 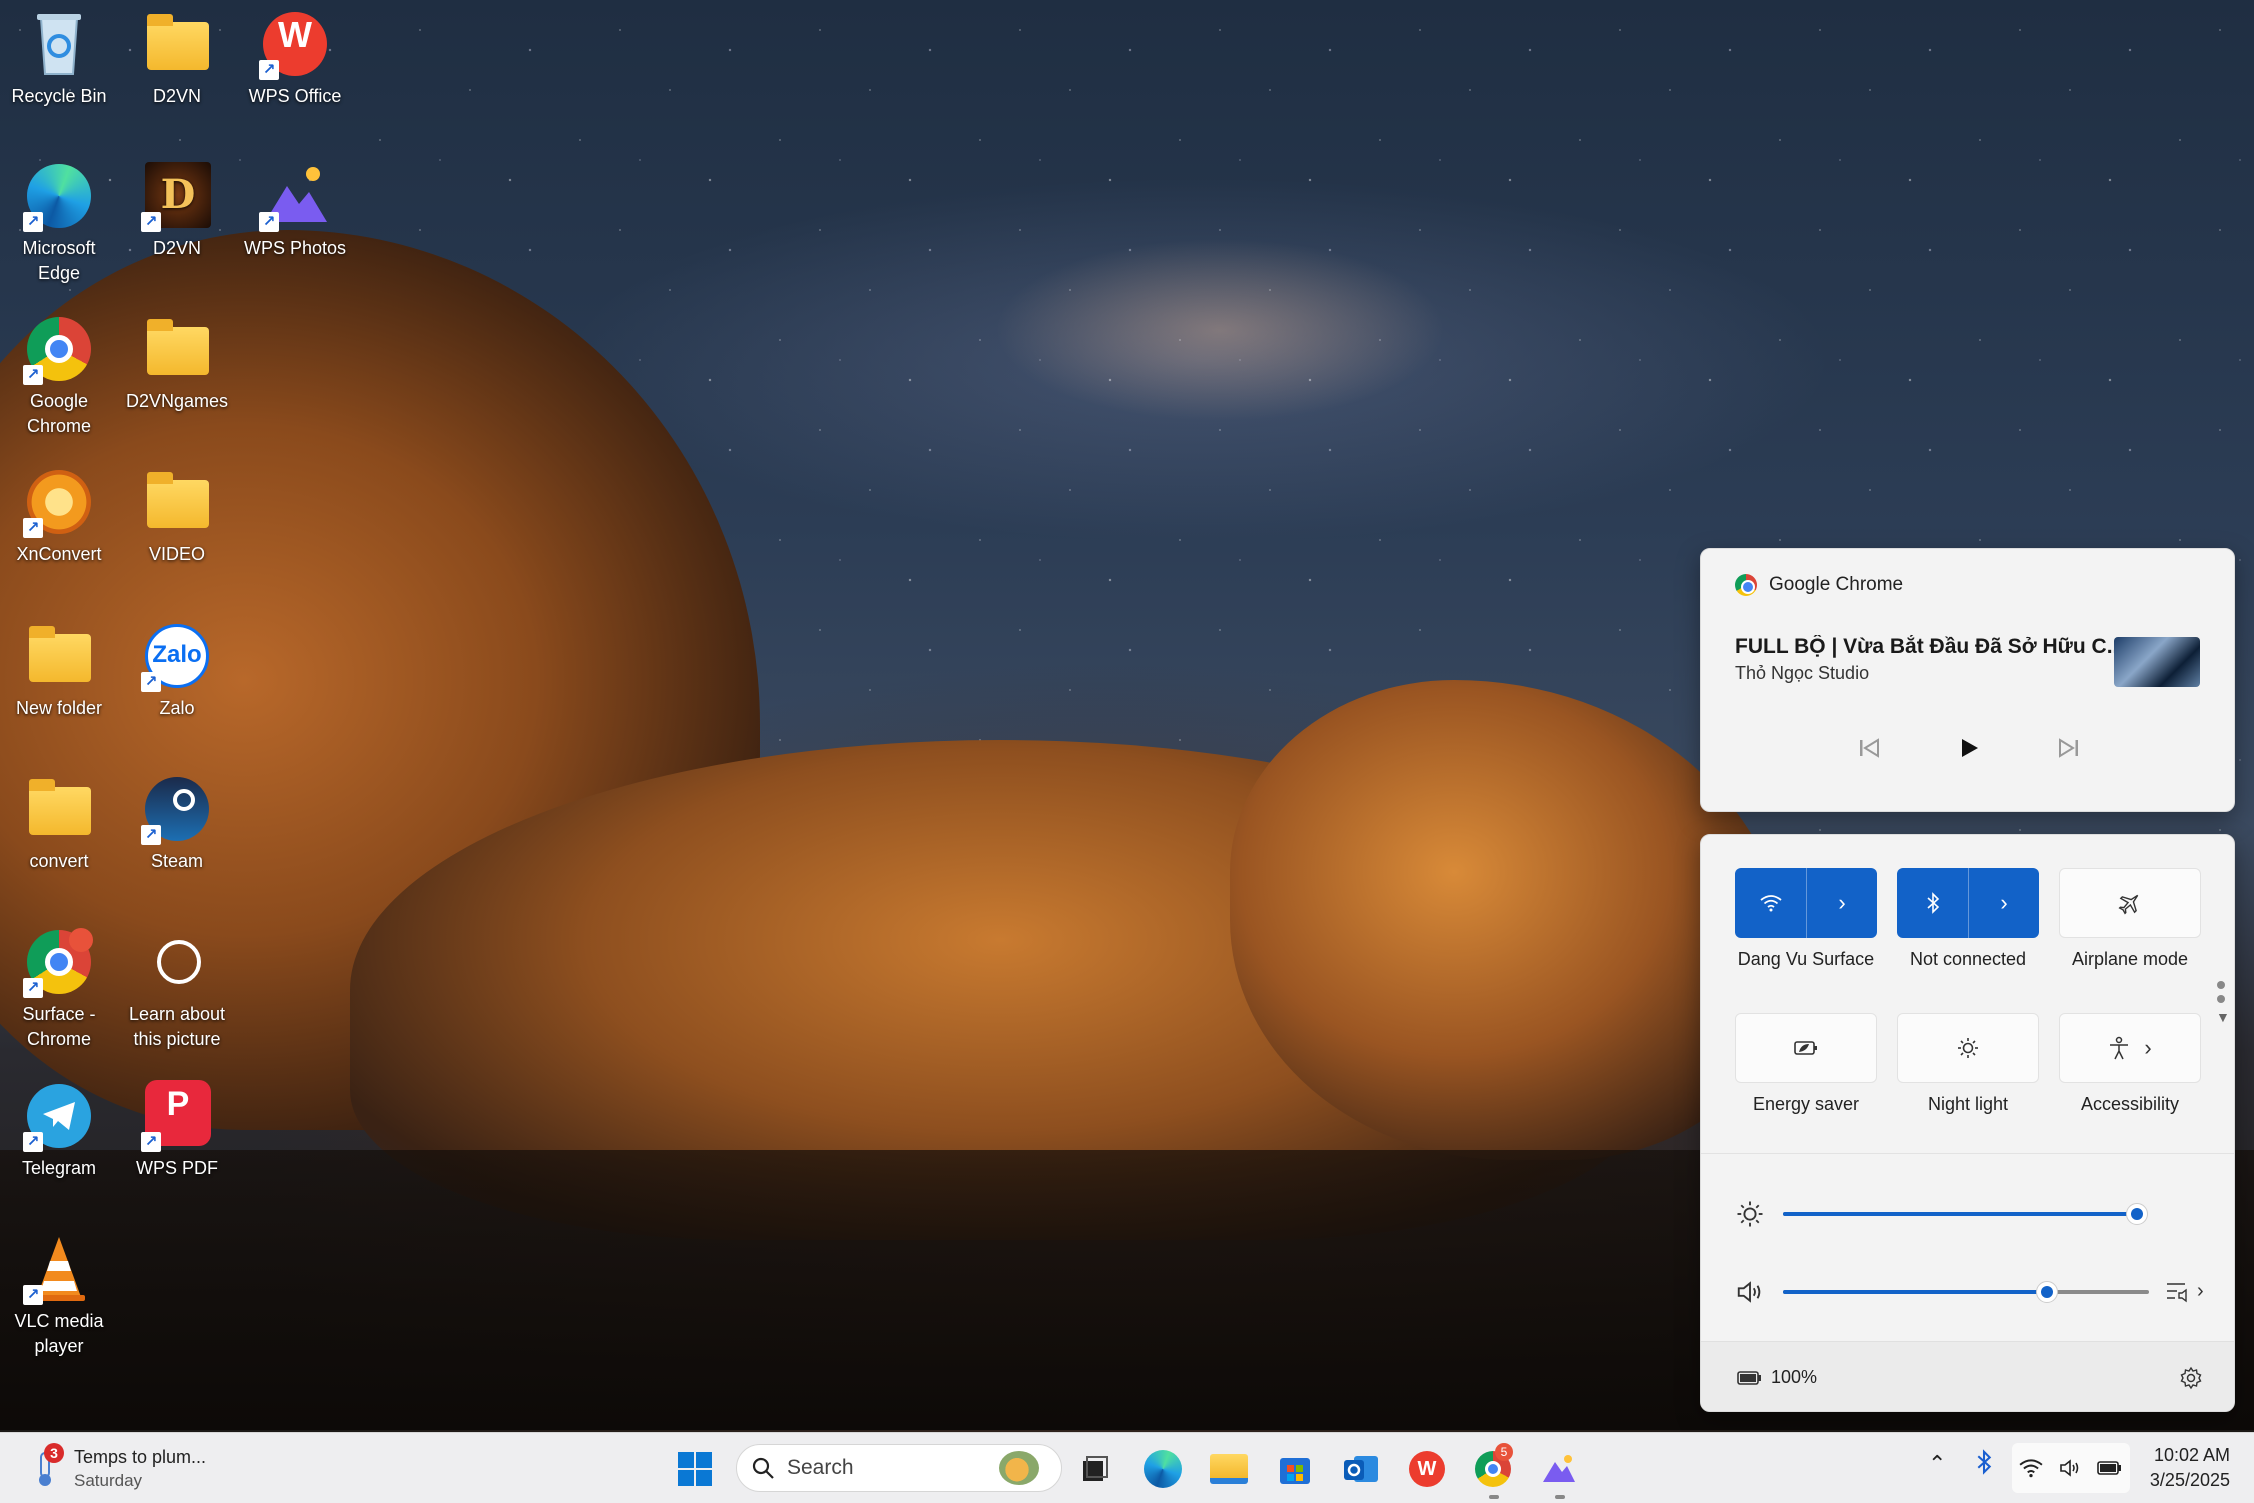 I want to click on notification-badge: 5, so click(x=1504, y=1452).